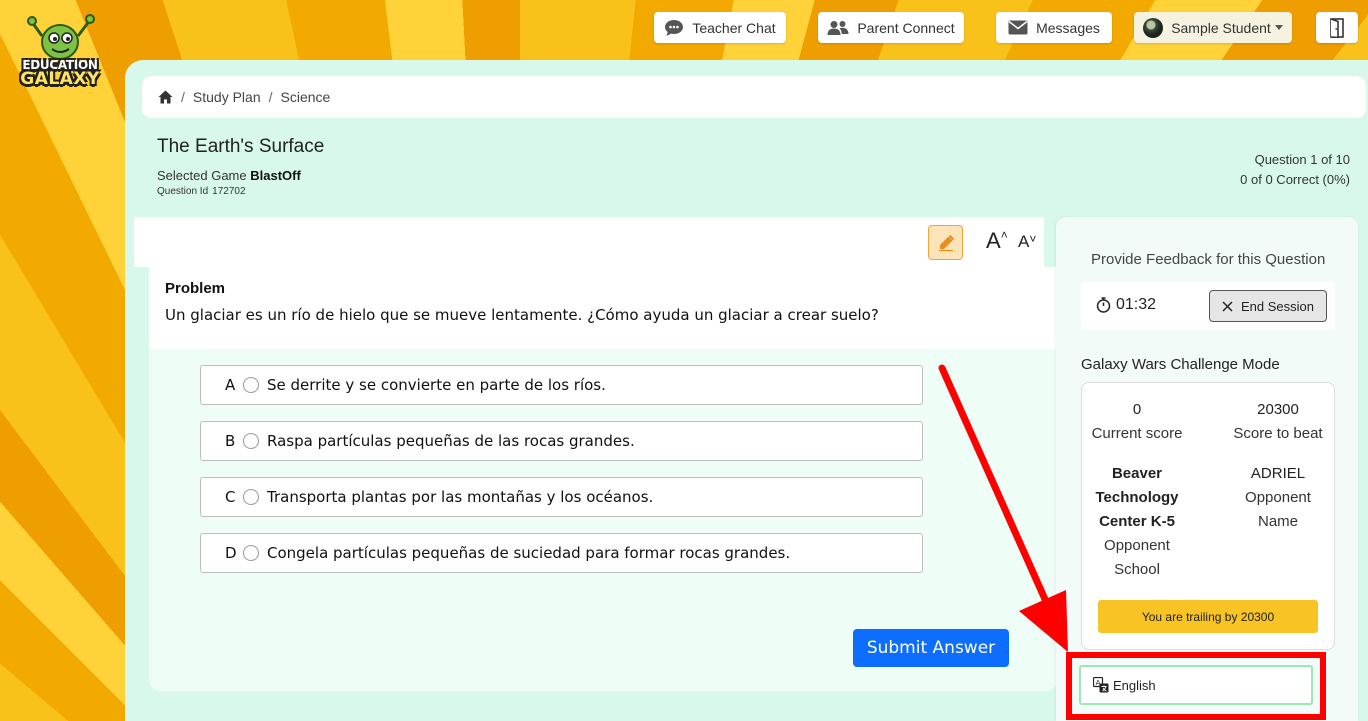  Describe the element at coordinates (1024, 241) in the screenshot. I see `font-down-letter: A` at that location.